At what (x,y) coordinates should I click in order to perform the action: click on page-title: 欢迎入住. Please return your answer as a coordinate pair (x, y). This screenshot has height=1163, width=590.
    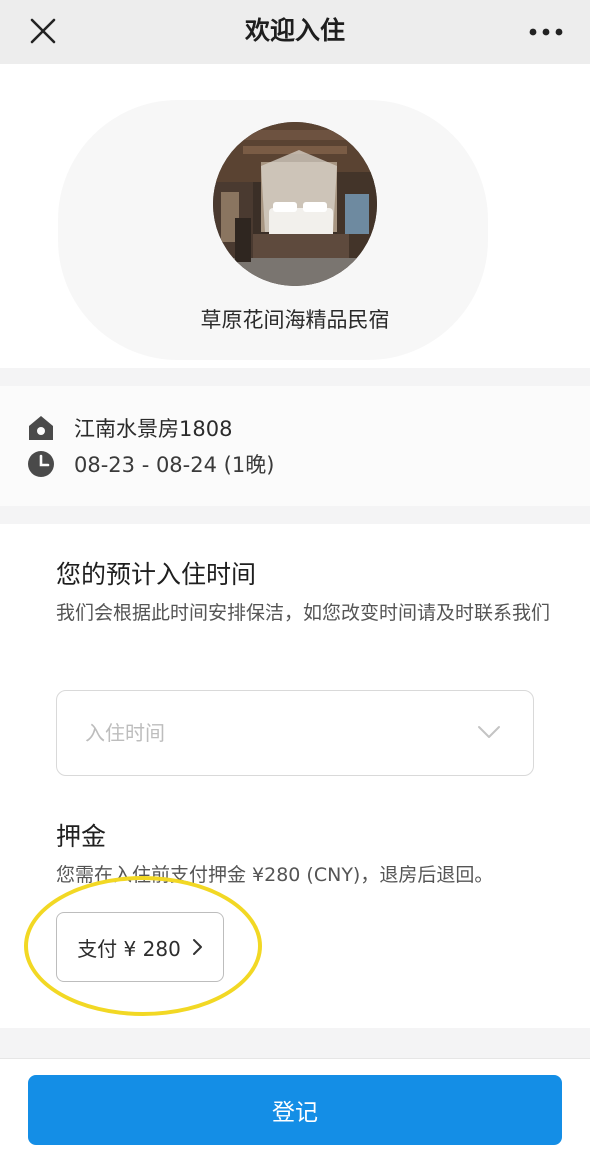
    Looking at the image, I should click on (294, 30).